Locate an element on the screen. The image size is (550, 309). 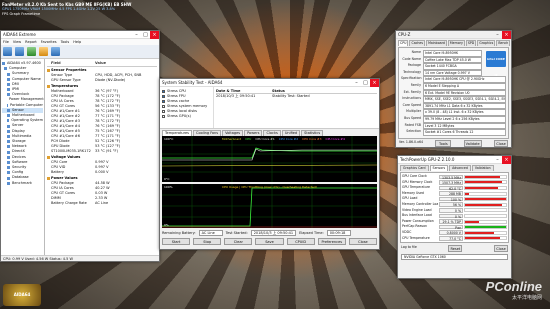
reset-button: Reset is located at coordinates (455, 249).